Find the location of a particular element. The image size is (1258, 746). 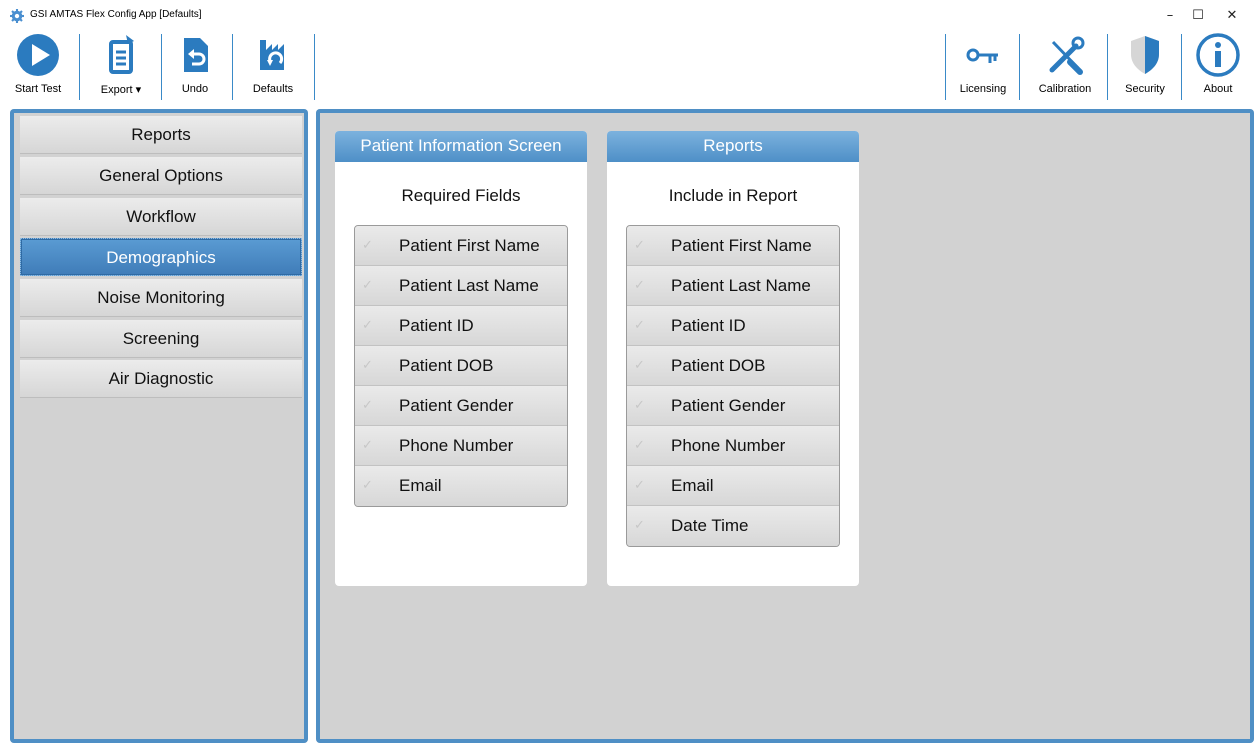

undo-button: Undo is located at coordinates (195, 66).